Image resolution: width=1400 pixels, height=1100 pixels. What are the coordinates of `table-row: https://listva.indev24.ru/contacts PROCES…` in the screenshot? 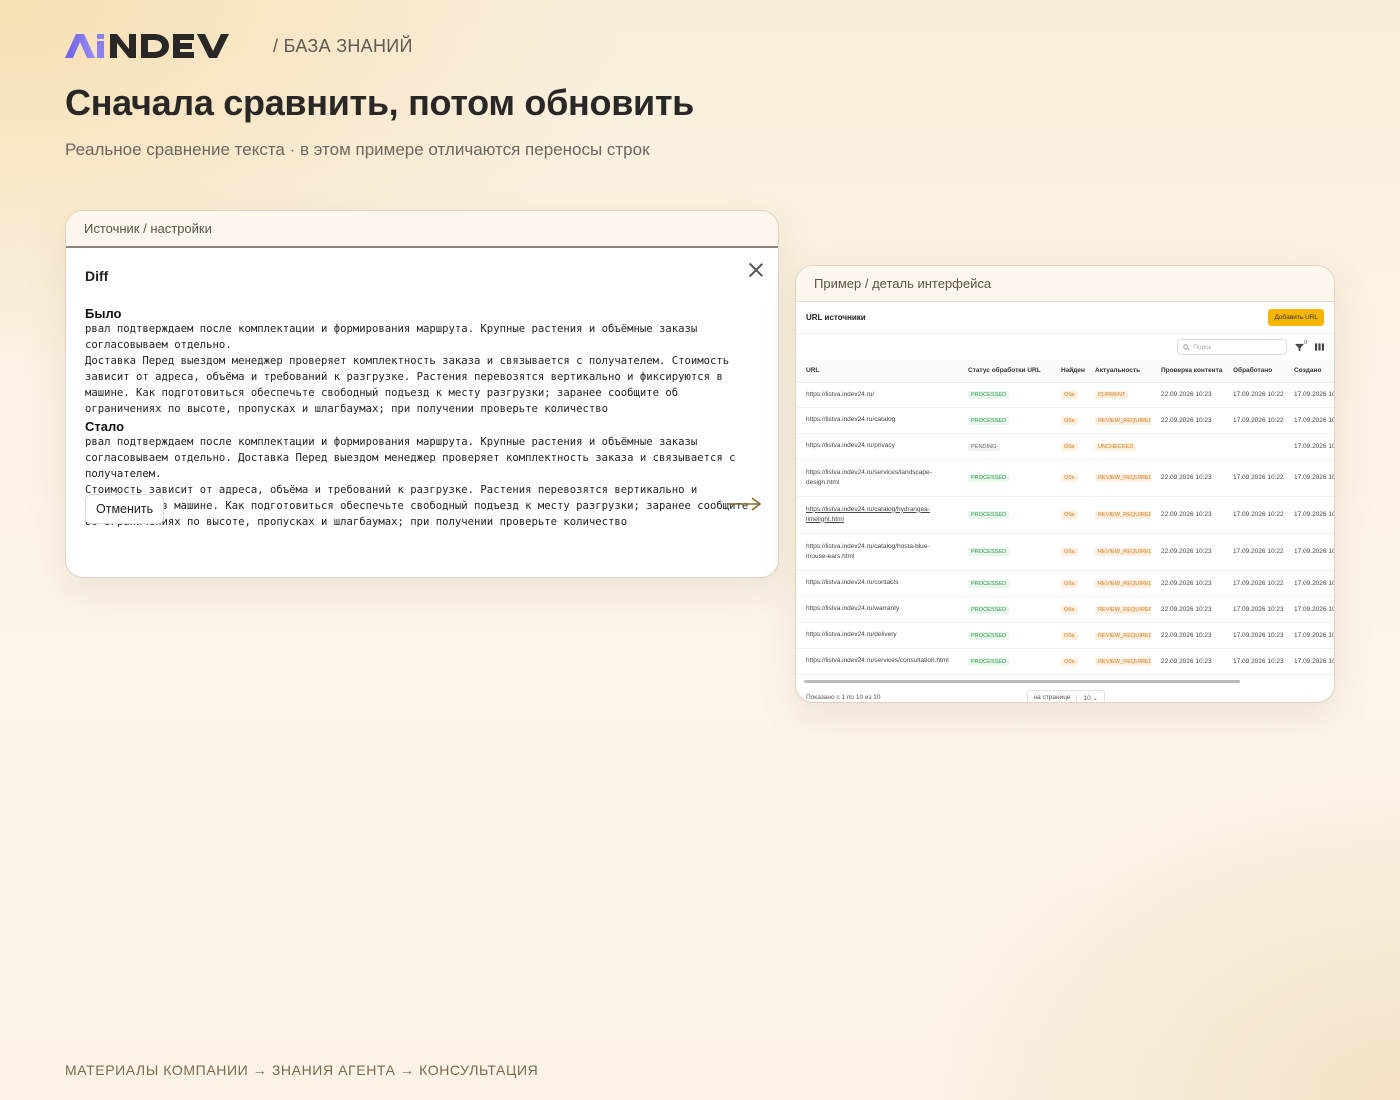 It's located at (1065, 583).